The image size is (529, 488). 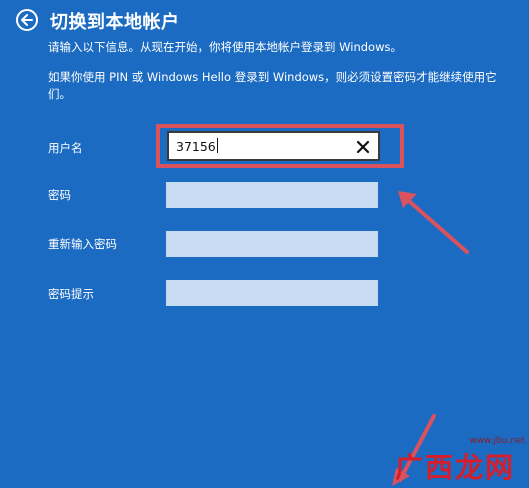 I want to click on username-label: 用户名, so click(x=65, y=148).